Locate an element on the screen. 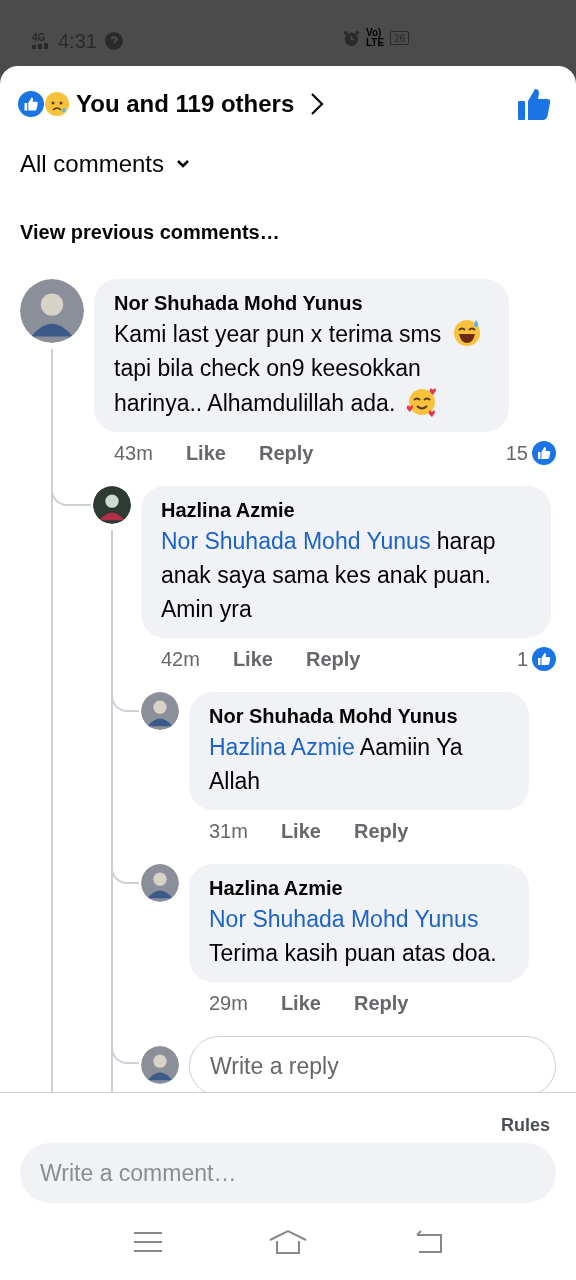  chevron-right-icon is located at coordinates (317, 104).